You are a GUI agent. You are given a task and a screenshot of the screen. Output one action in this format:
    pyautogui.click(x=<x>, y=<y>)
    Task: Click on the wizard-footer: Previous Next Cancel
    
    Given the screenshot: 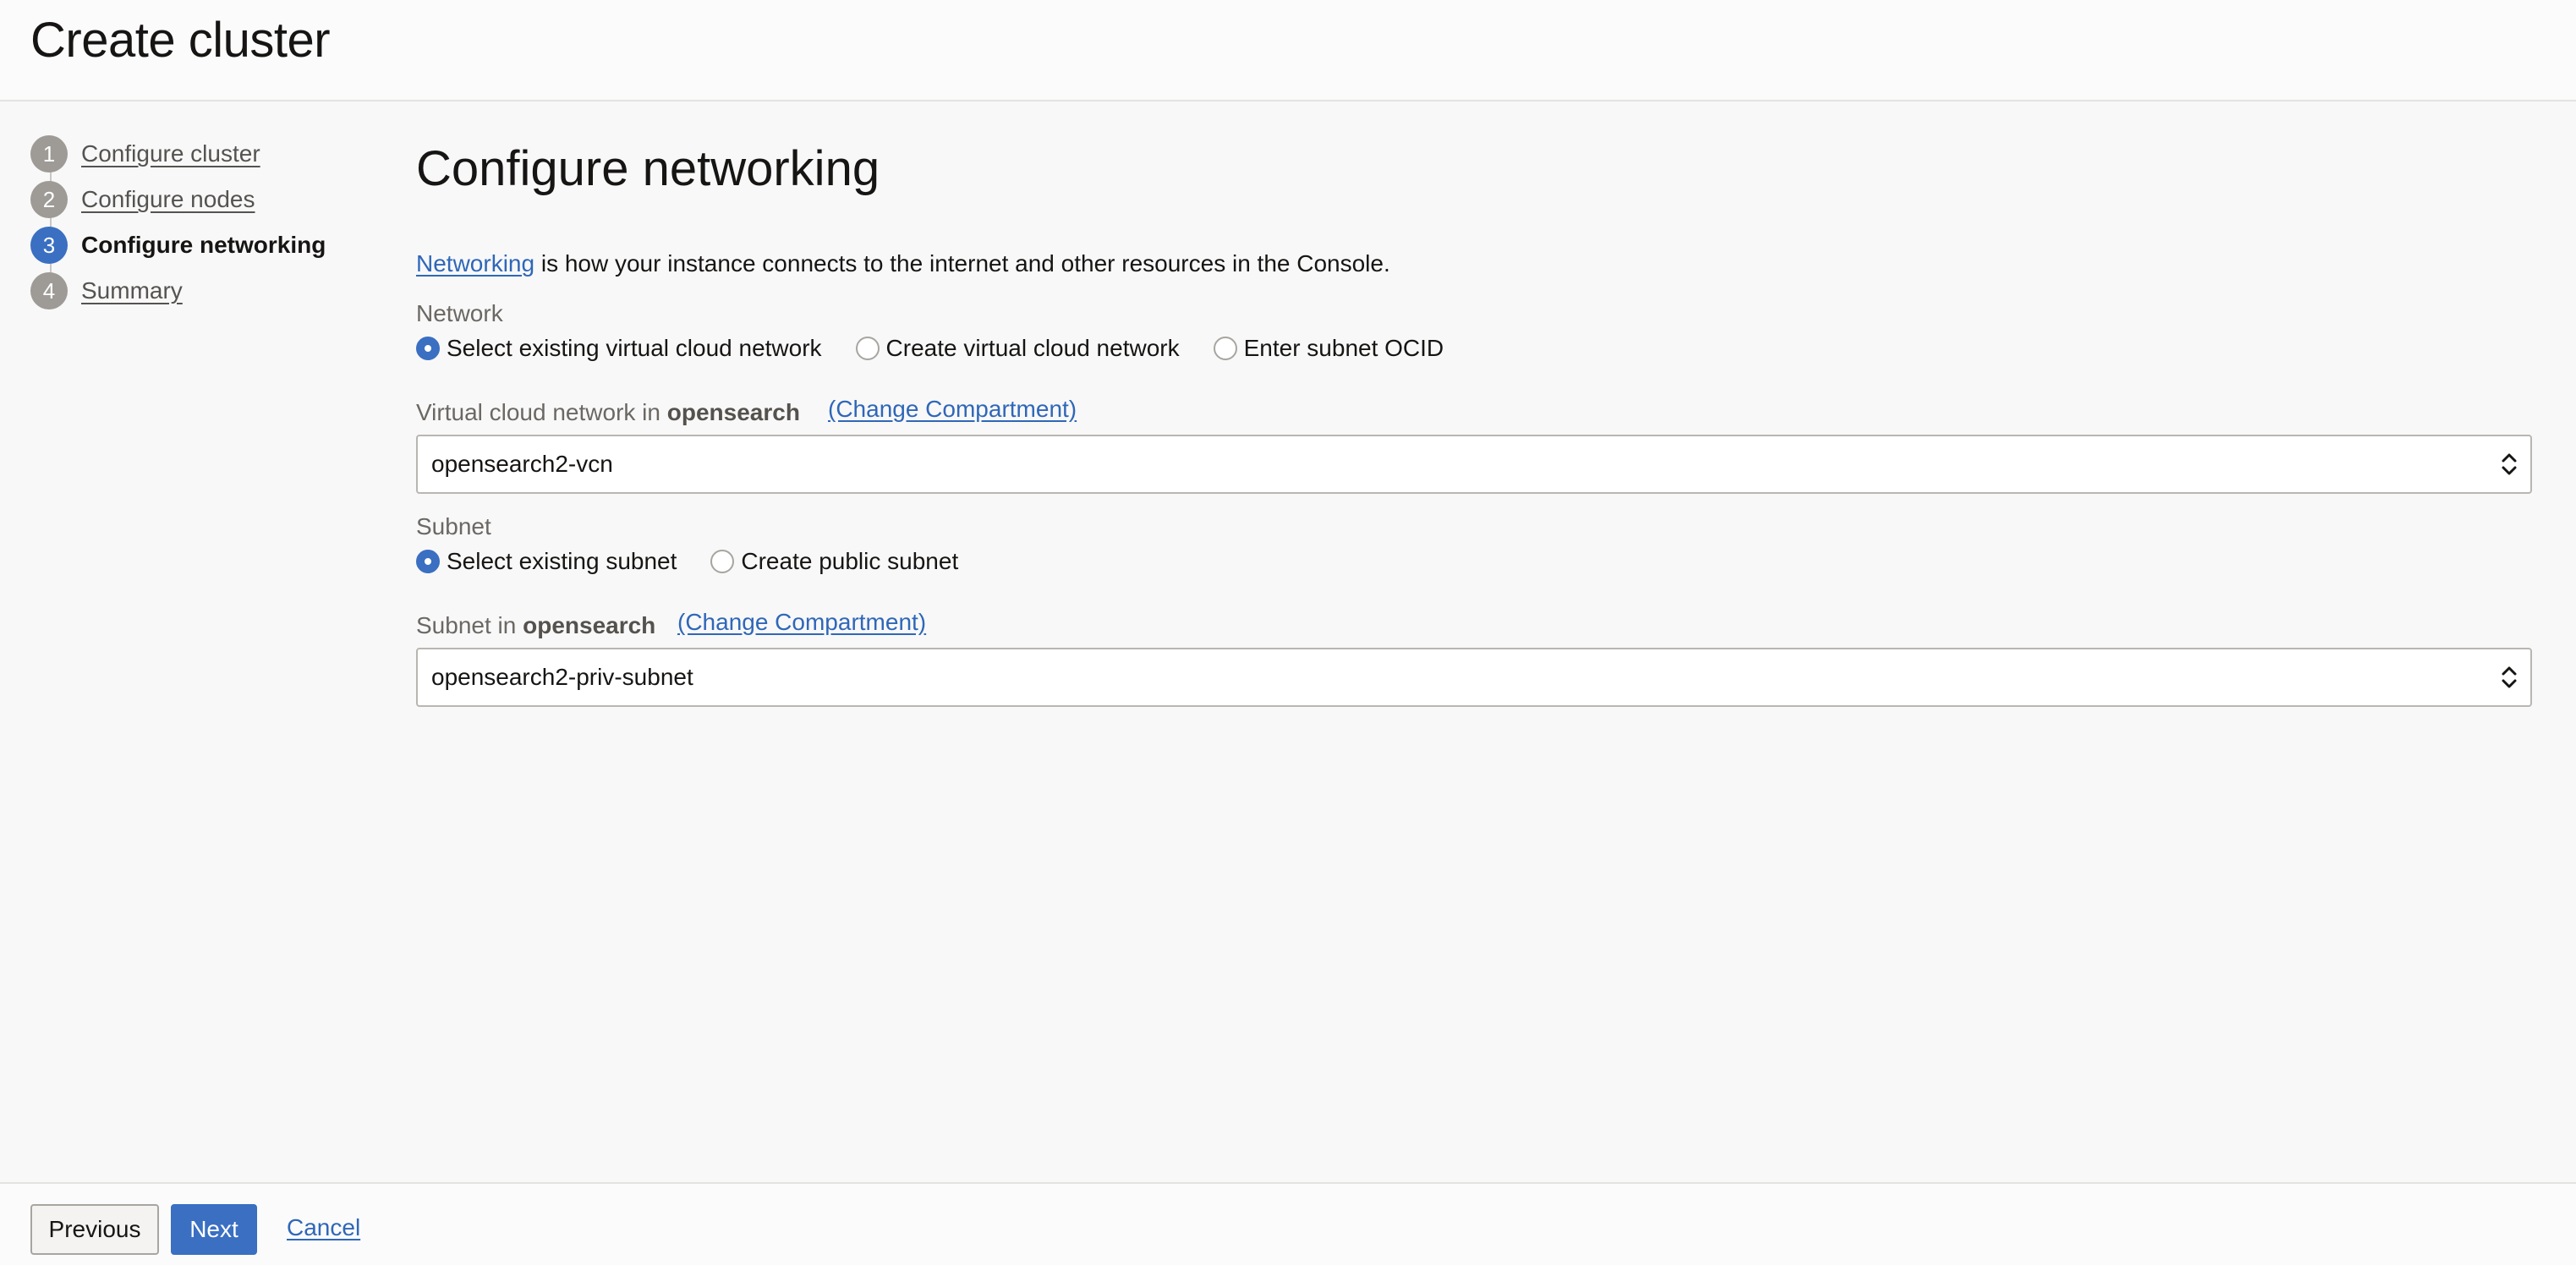 What is the action you would take?
    pyautogui.click(x=1288, y=1223)
    